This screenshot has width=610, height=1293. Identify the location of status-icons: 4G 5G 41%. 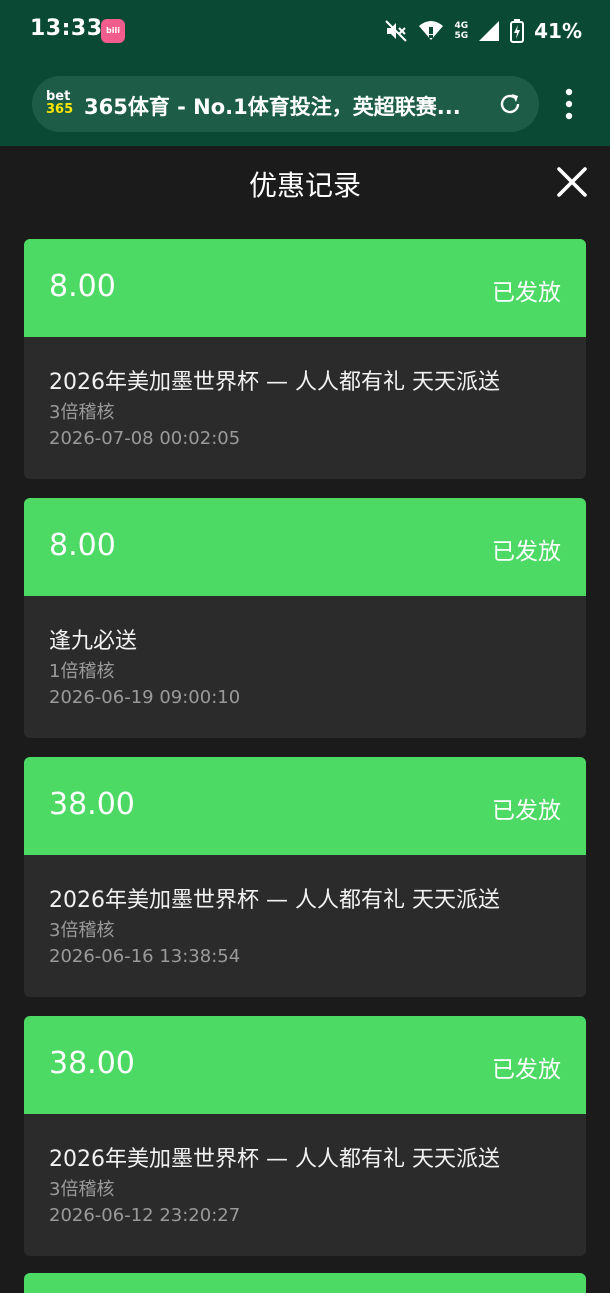
(483, 31).